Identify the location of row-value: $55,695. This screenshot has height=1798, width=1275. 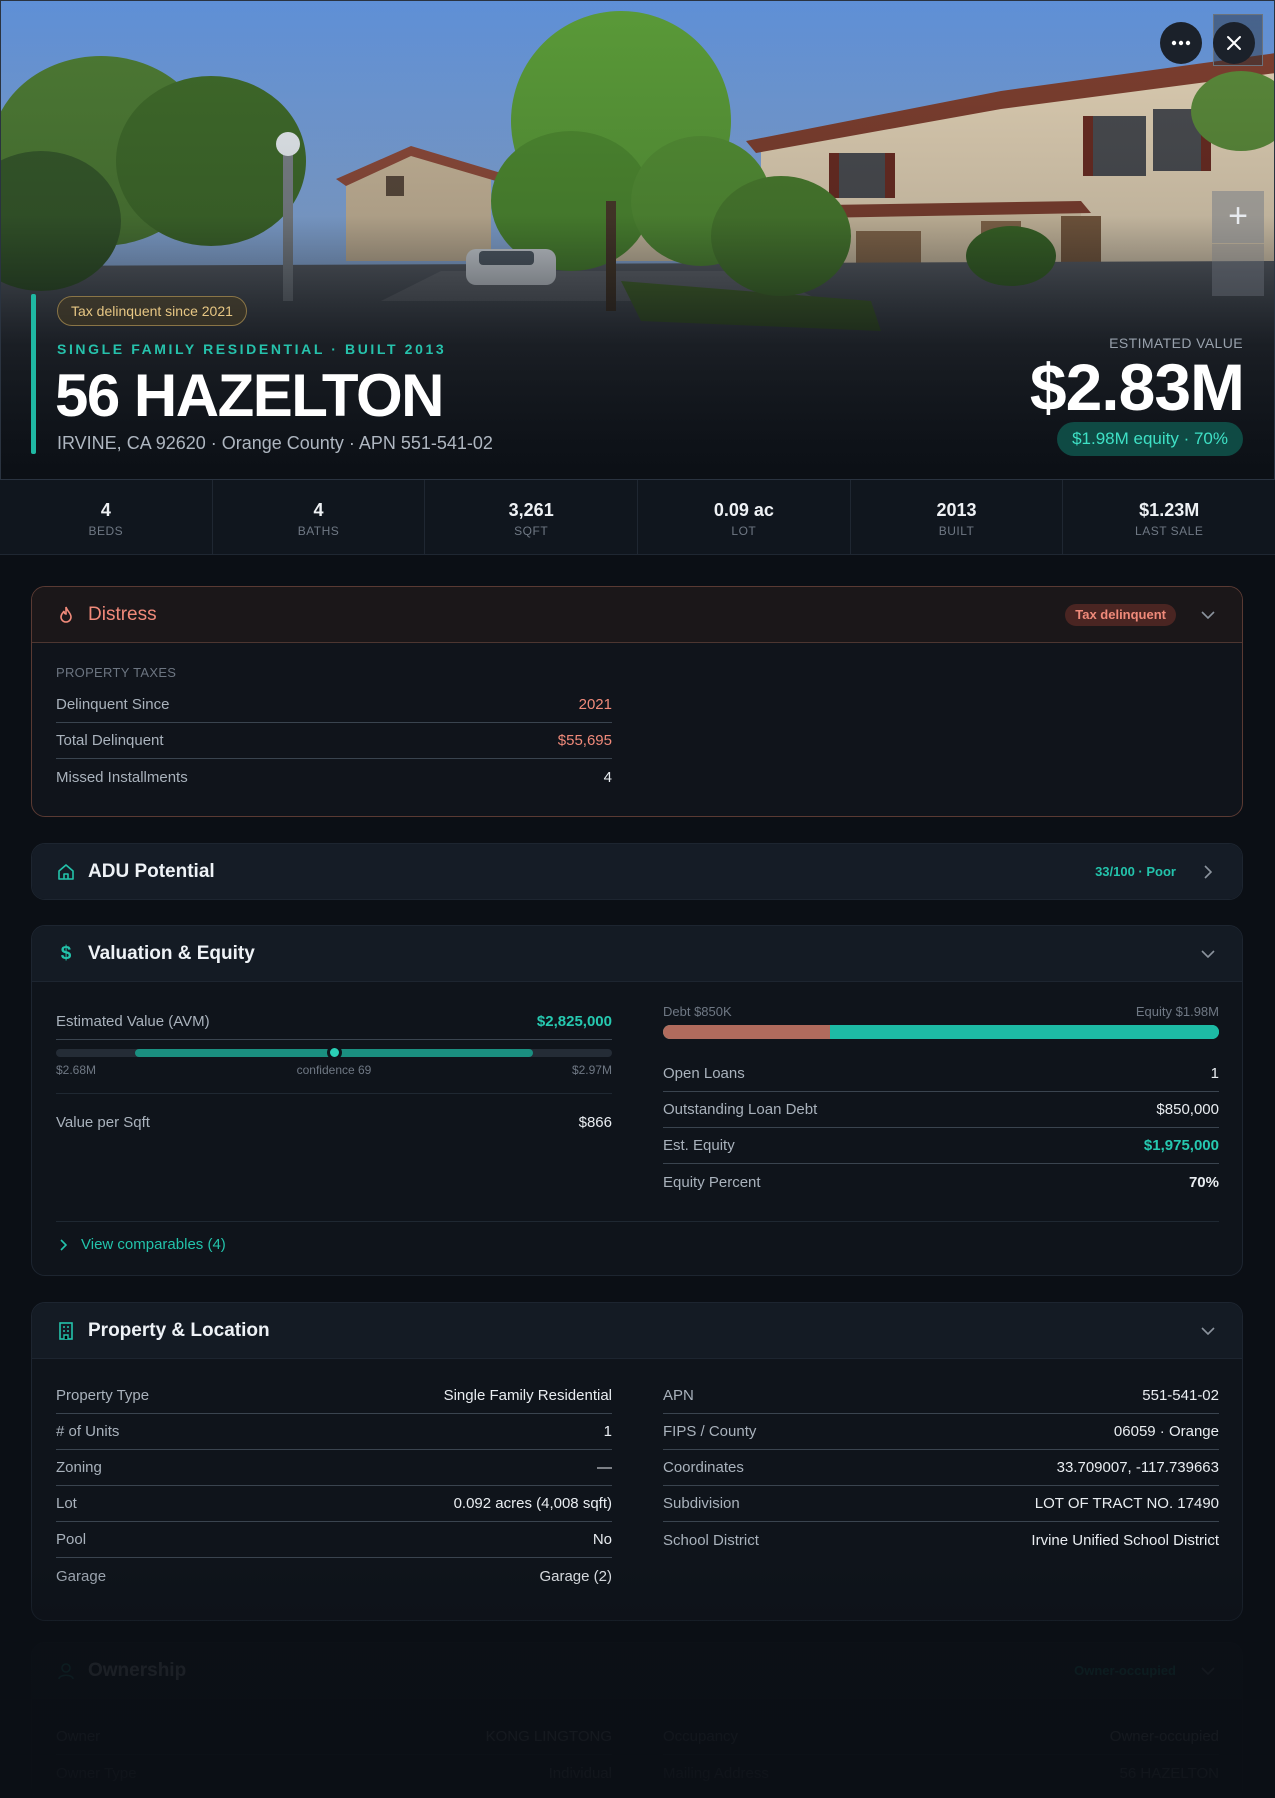
(584, 740).